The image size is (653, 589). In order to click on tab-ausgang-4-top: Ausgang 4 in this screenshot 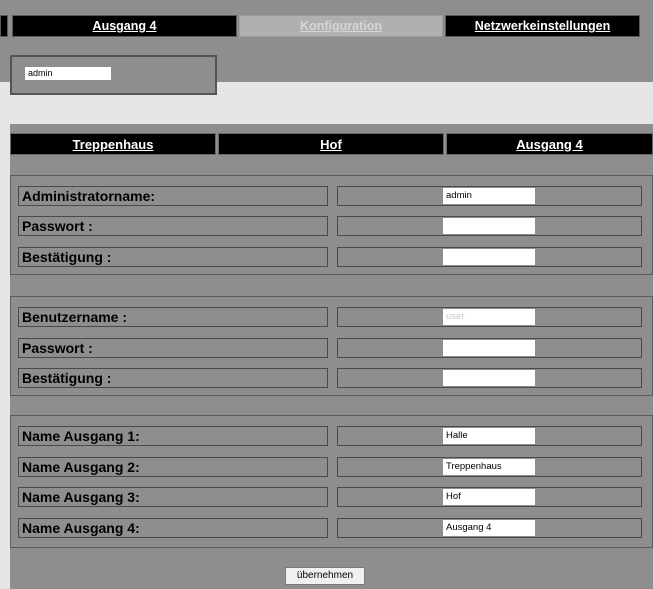, I will do `click(124, 26)`.